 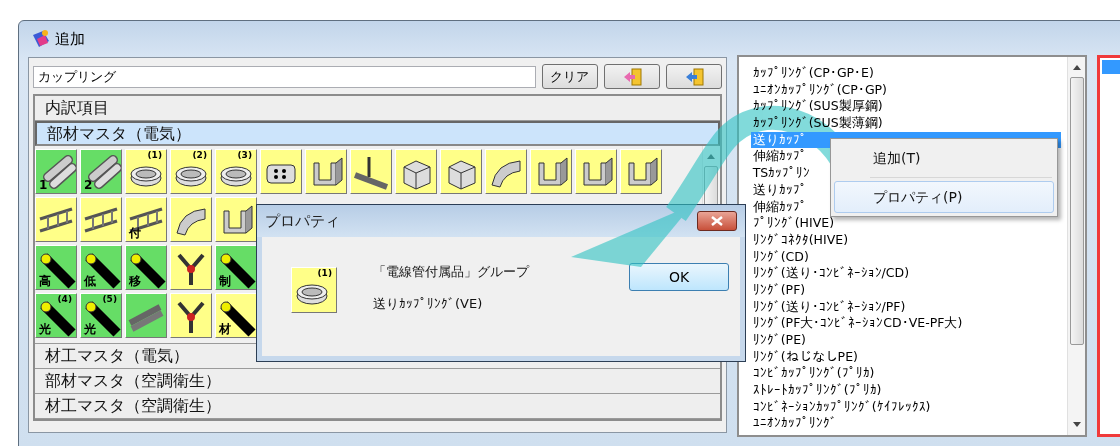 I want to click on import-button, so click(x=631, y=76).